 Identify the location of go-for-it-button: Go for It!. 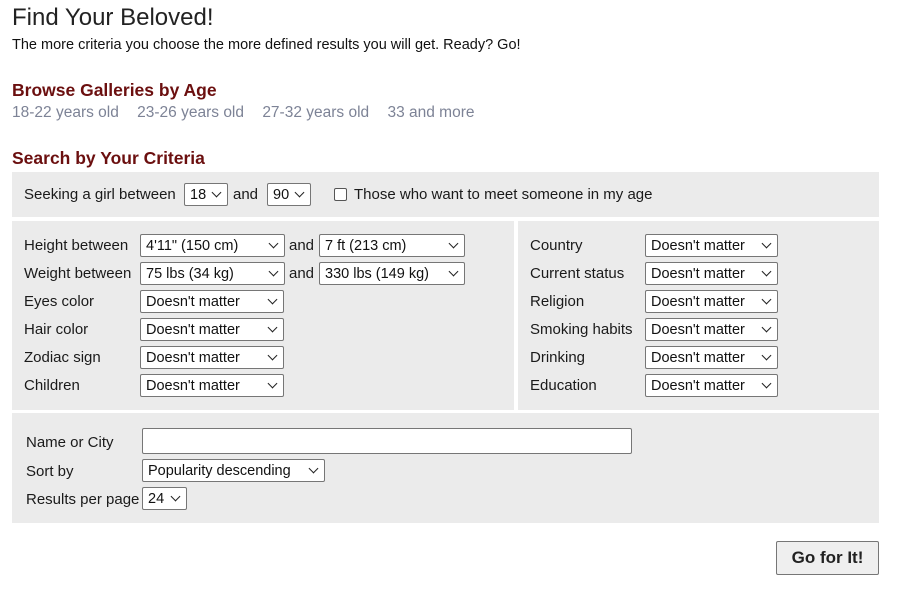
(827, 558).